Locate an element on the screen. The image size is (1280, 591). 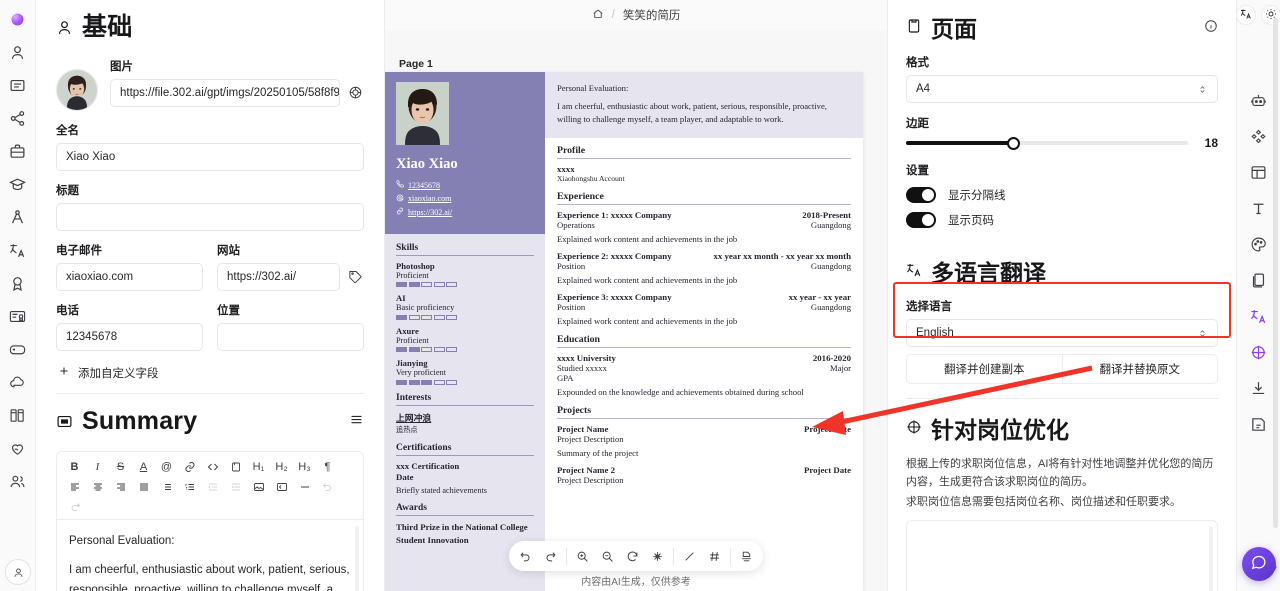
panel-scrollbar is located at coordinates (1275, 273).